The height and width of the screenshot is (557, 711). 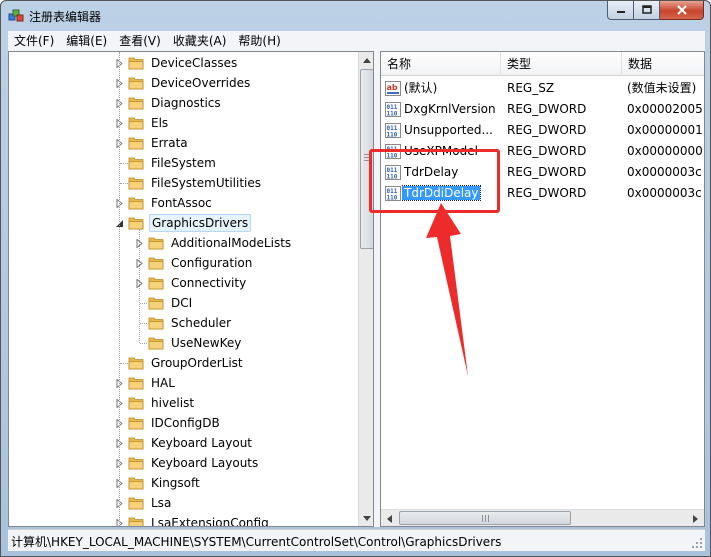 I want to click on tree-item: GroupOrderList, so click(x=180, y=363).